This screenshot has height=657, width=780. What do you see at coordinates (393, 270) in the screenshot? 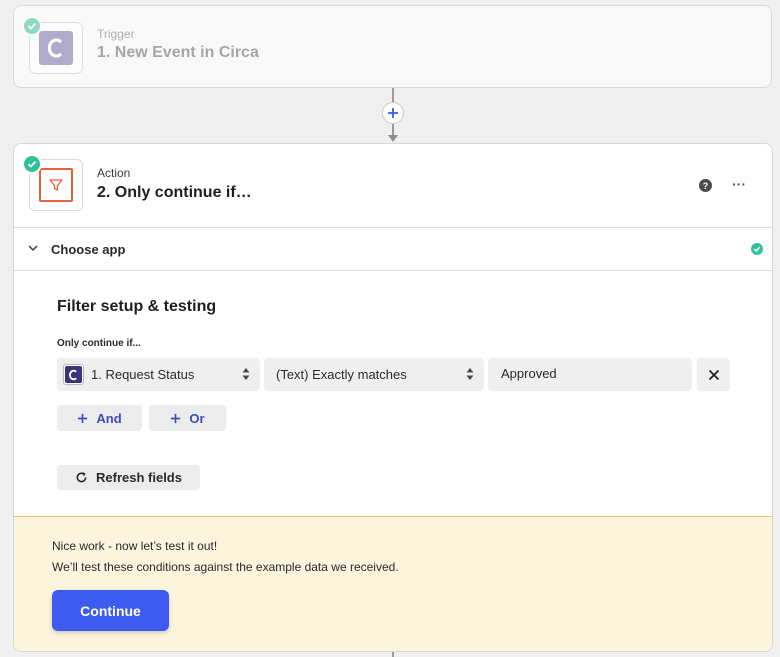
I see `divider` at bounding box center [393, 270].